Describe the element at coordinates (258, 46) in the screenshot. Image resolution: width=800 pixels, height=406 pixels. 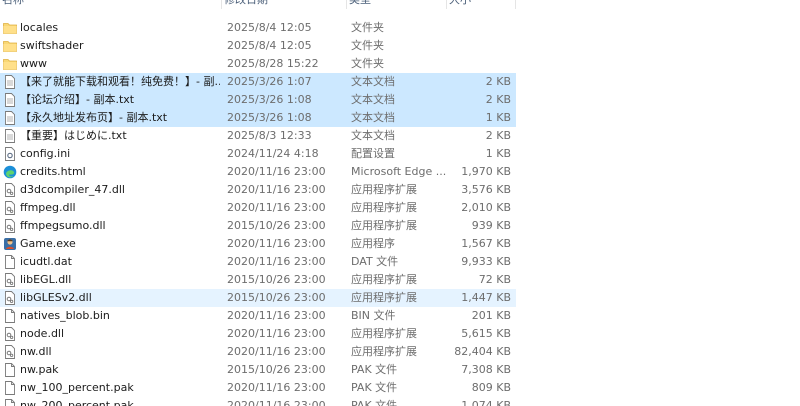
I see `file-row: swiftshader 2025/8/4 12:05 文件夹` at that location.